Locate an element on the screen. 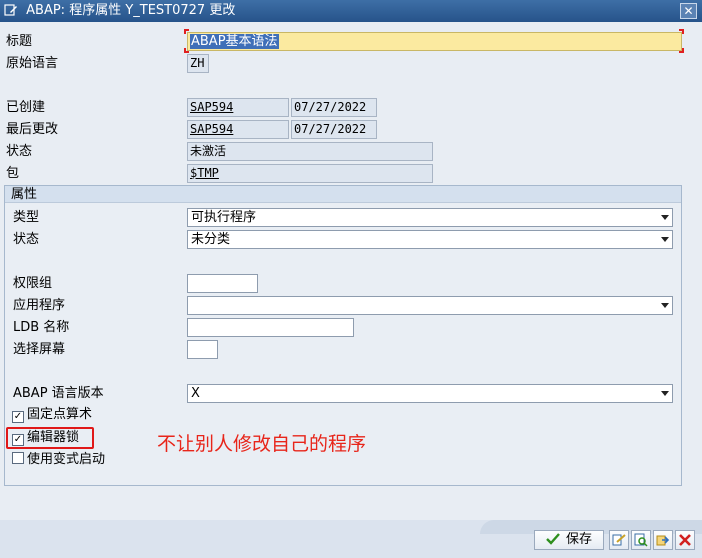 This screenshot has width=702, height=558. variant-start-checkbox is located at coordinates (18, 458).